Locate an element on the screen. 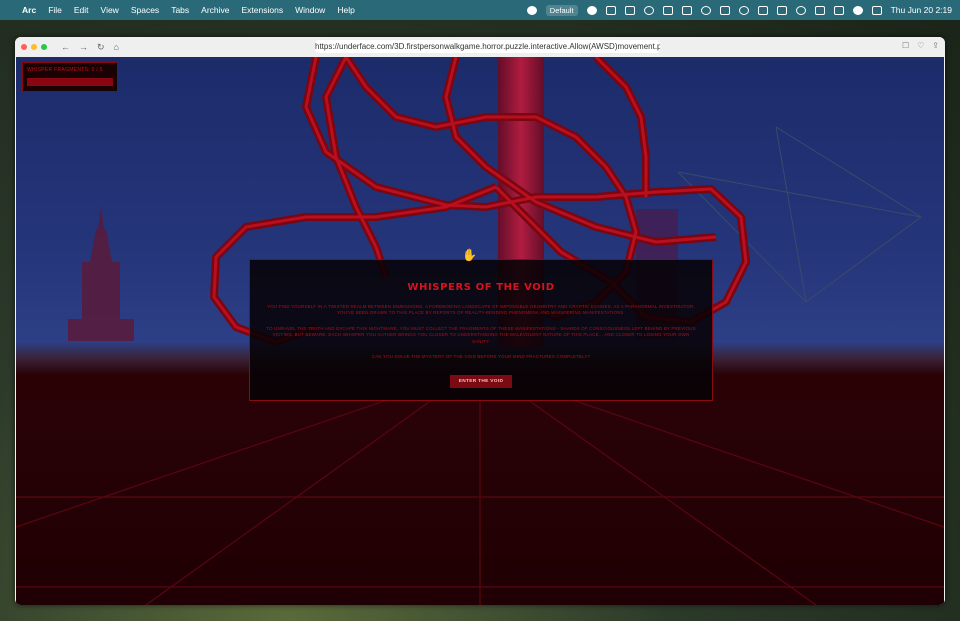 The height and width of the screenshot is (621, 960). forward-icon: → is located at coordinates (83, 47).